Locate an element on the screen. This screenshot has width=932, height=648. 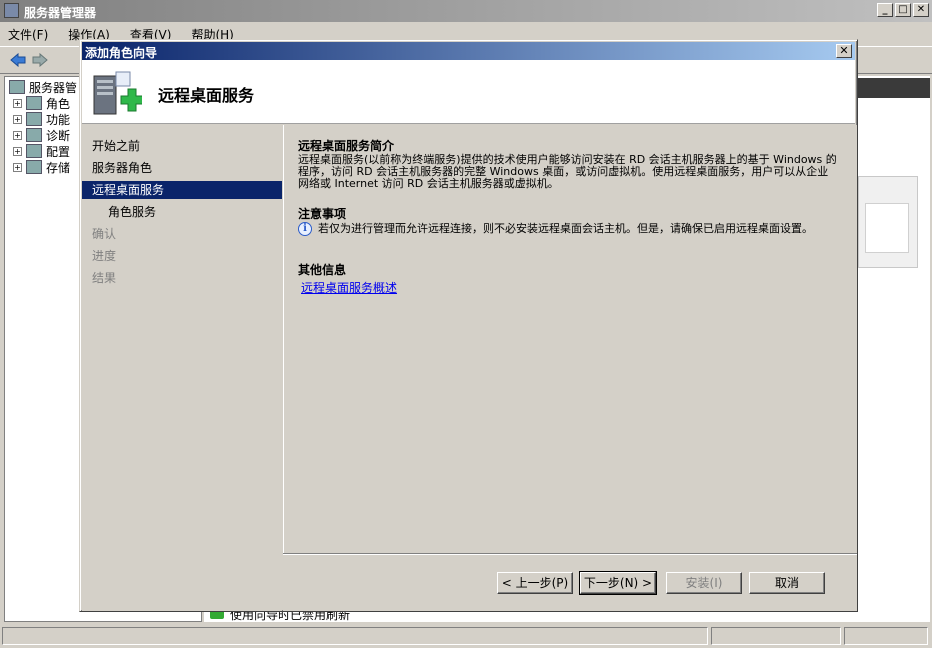
nav-server-roles: 服务器角色 is located at coordinates (122, 168).